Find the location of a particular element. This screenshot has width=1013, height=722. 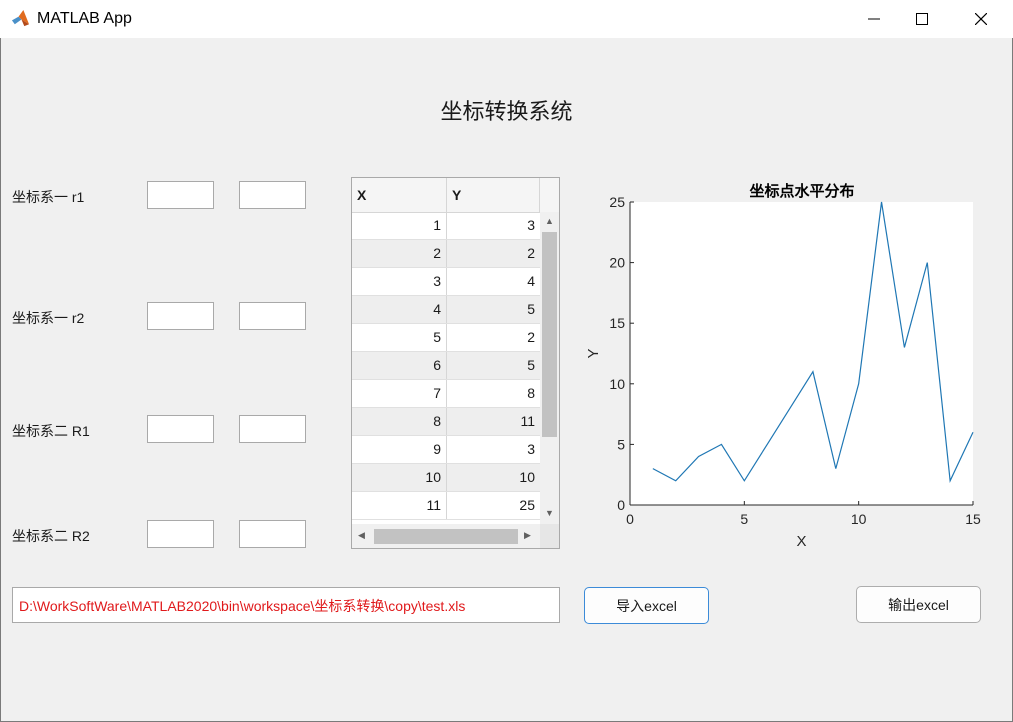

table-cell-x: 3 is located at coordinates (399, 281).